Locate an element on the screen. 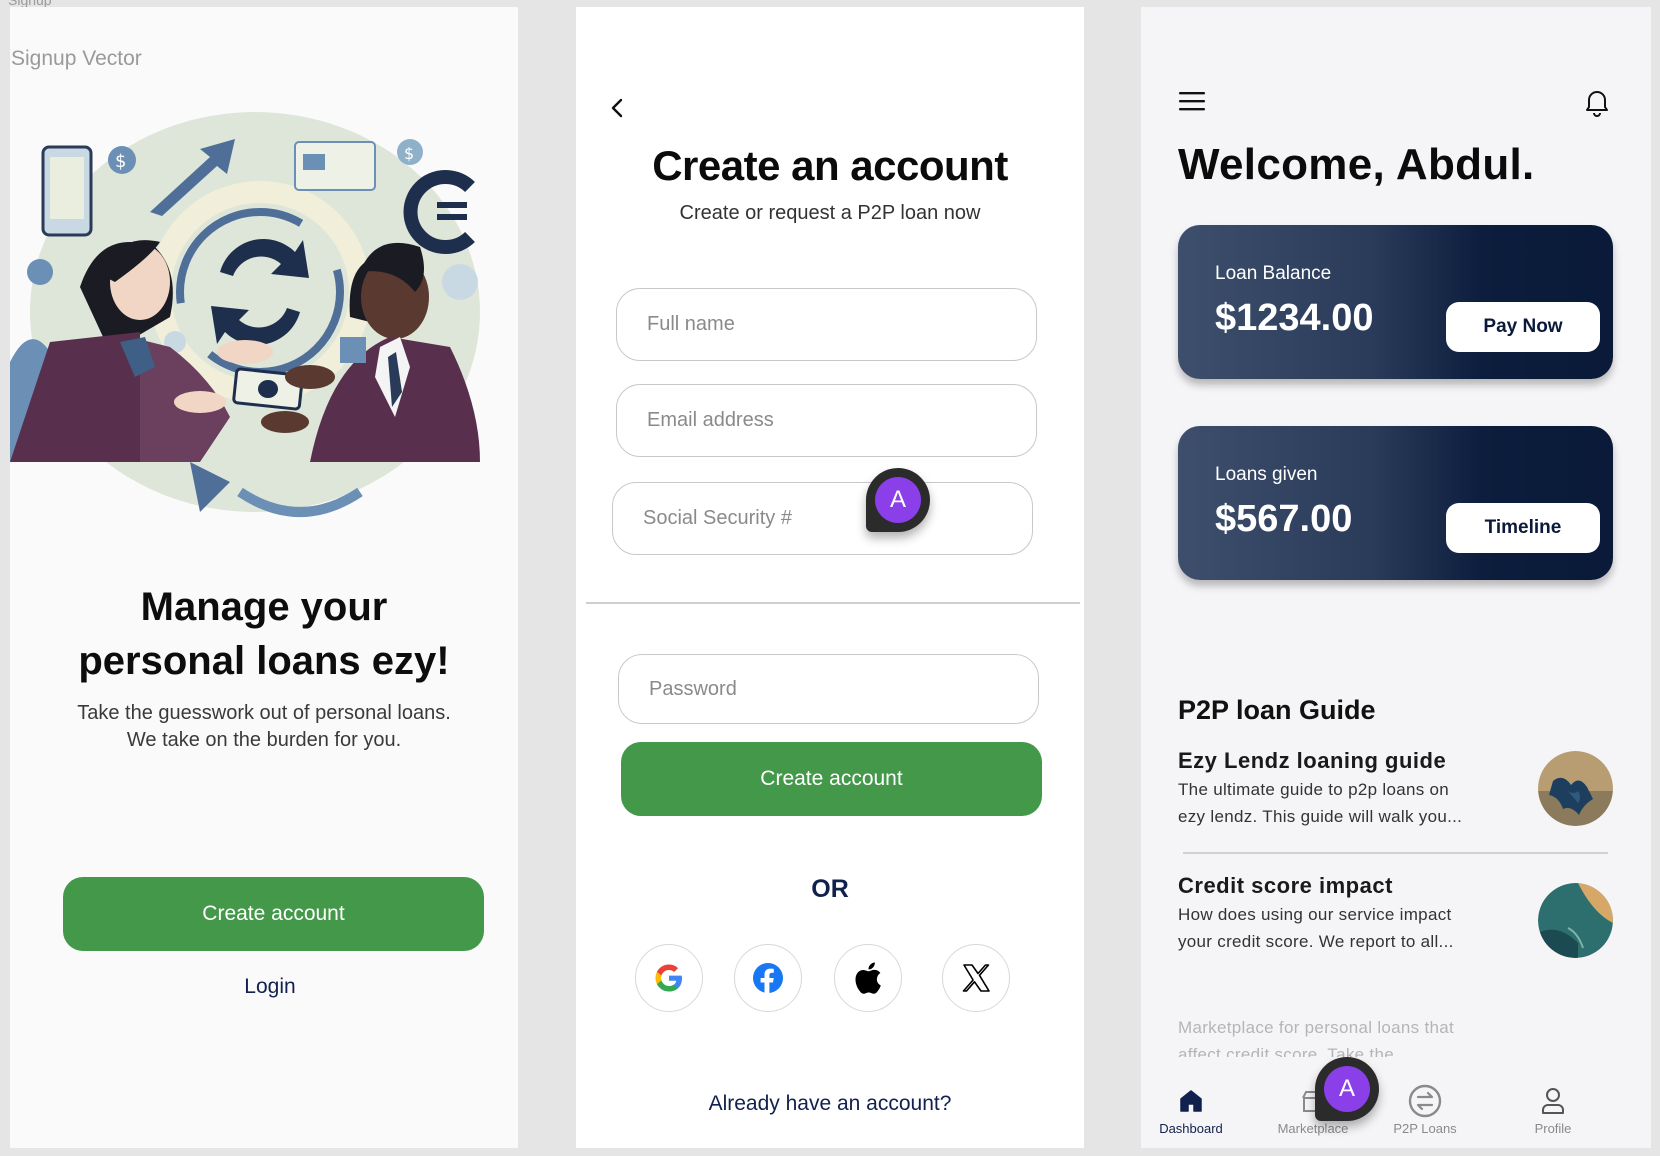 The width and height of the screenshot is (1660, 1156). apple-icon is located at coordinates (868, 978).